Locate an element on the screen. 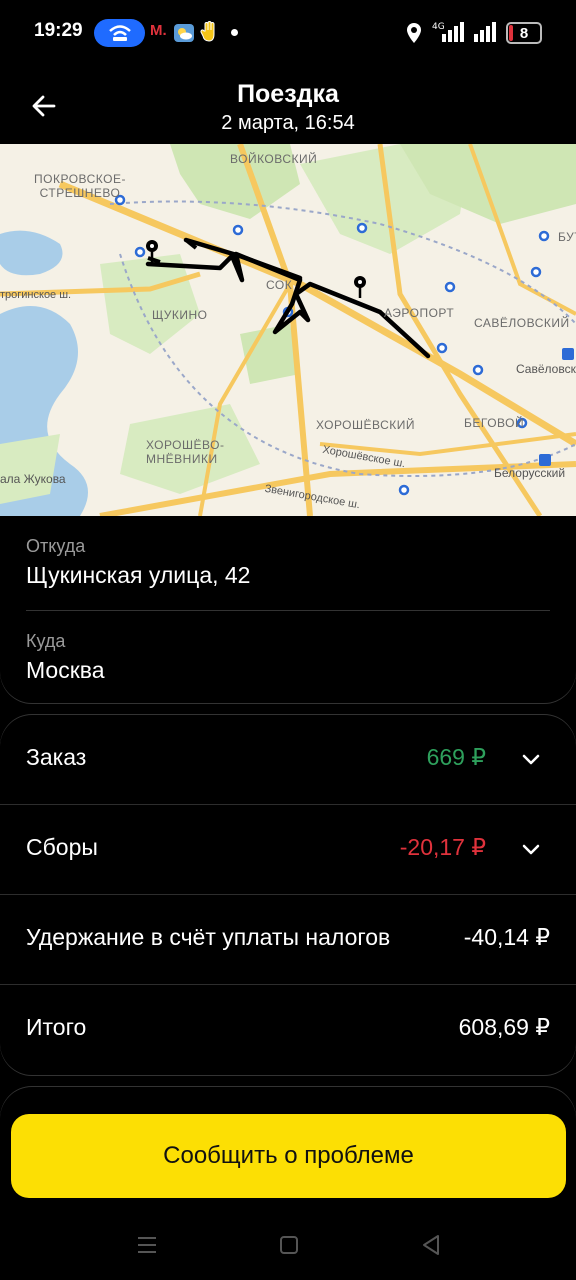 This screenshot has height=1280, width=576. map-label-savelovsky-station: Савёловский is located at coordinates (546, 369).